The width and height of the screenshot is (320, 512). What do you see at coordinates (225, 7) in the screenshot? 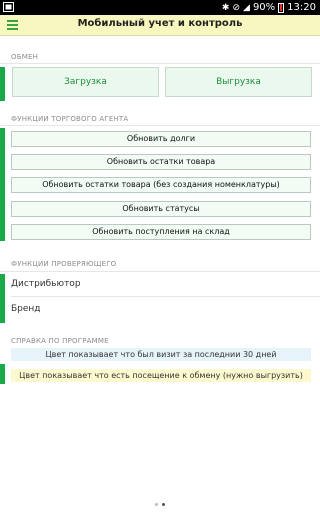
I see `bluetooth-icon: ✱` at bounding box center [225, 7].